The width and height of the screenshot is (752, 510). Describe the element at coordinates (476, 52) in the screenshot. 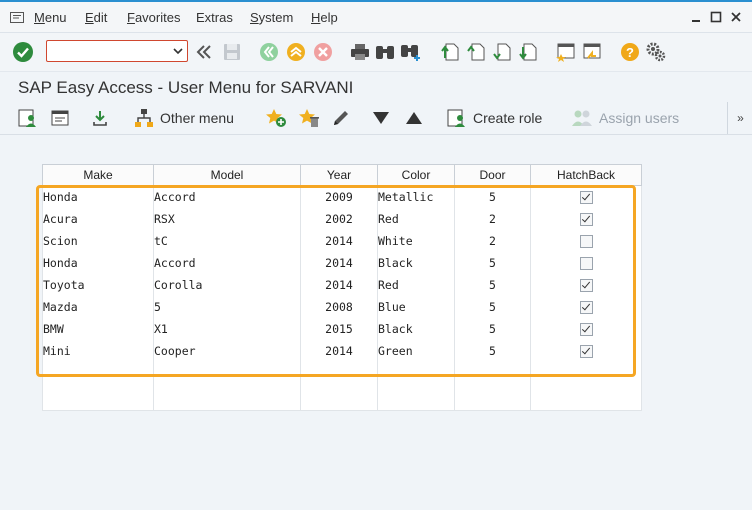

I see `previous-page-button` at that location.